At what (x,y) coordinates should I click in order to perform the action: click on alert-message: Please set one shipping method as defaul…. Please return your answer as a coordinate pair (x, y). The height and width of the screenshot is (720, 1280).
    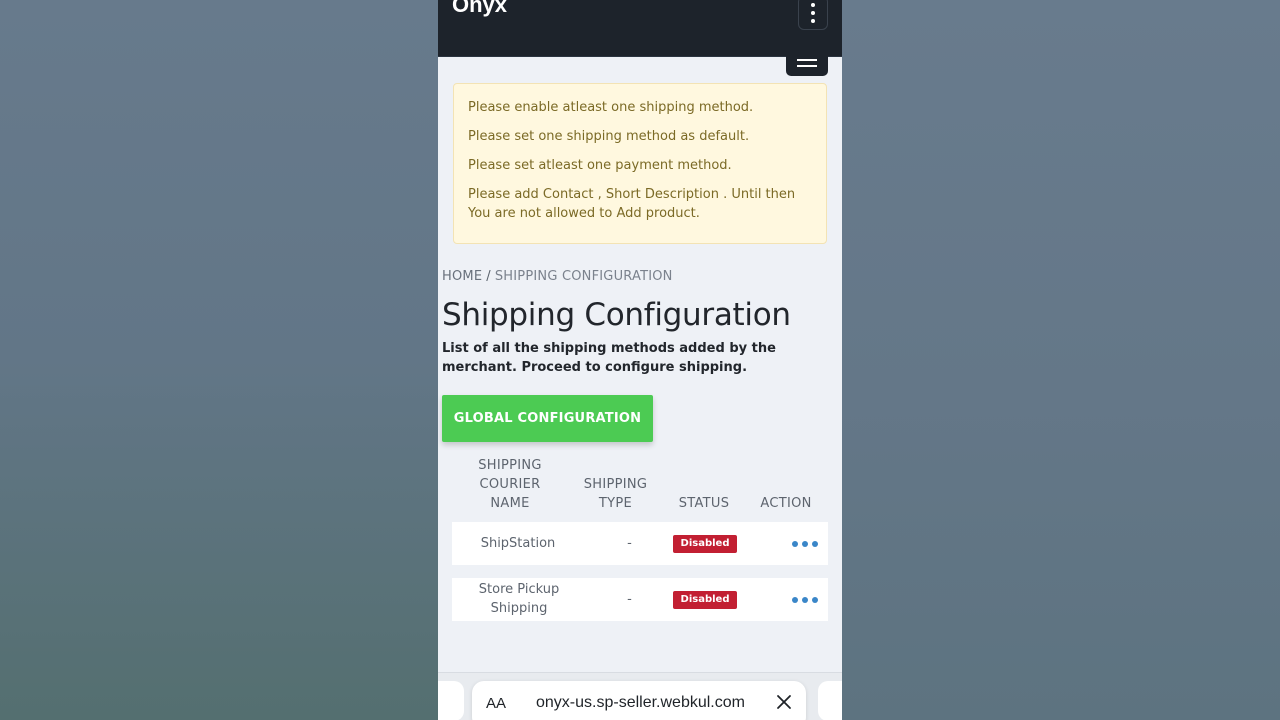
    Looking at the image, I should click on (609, 136).